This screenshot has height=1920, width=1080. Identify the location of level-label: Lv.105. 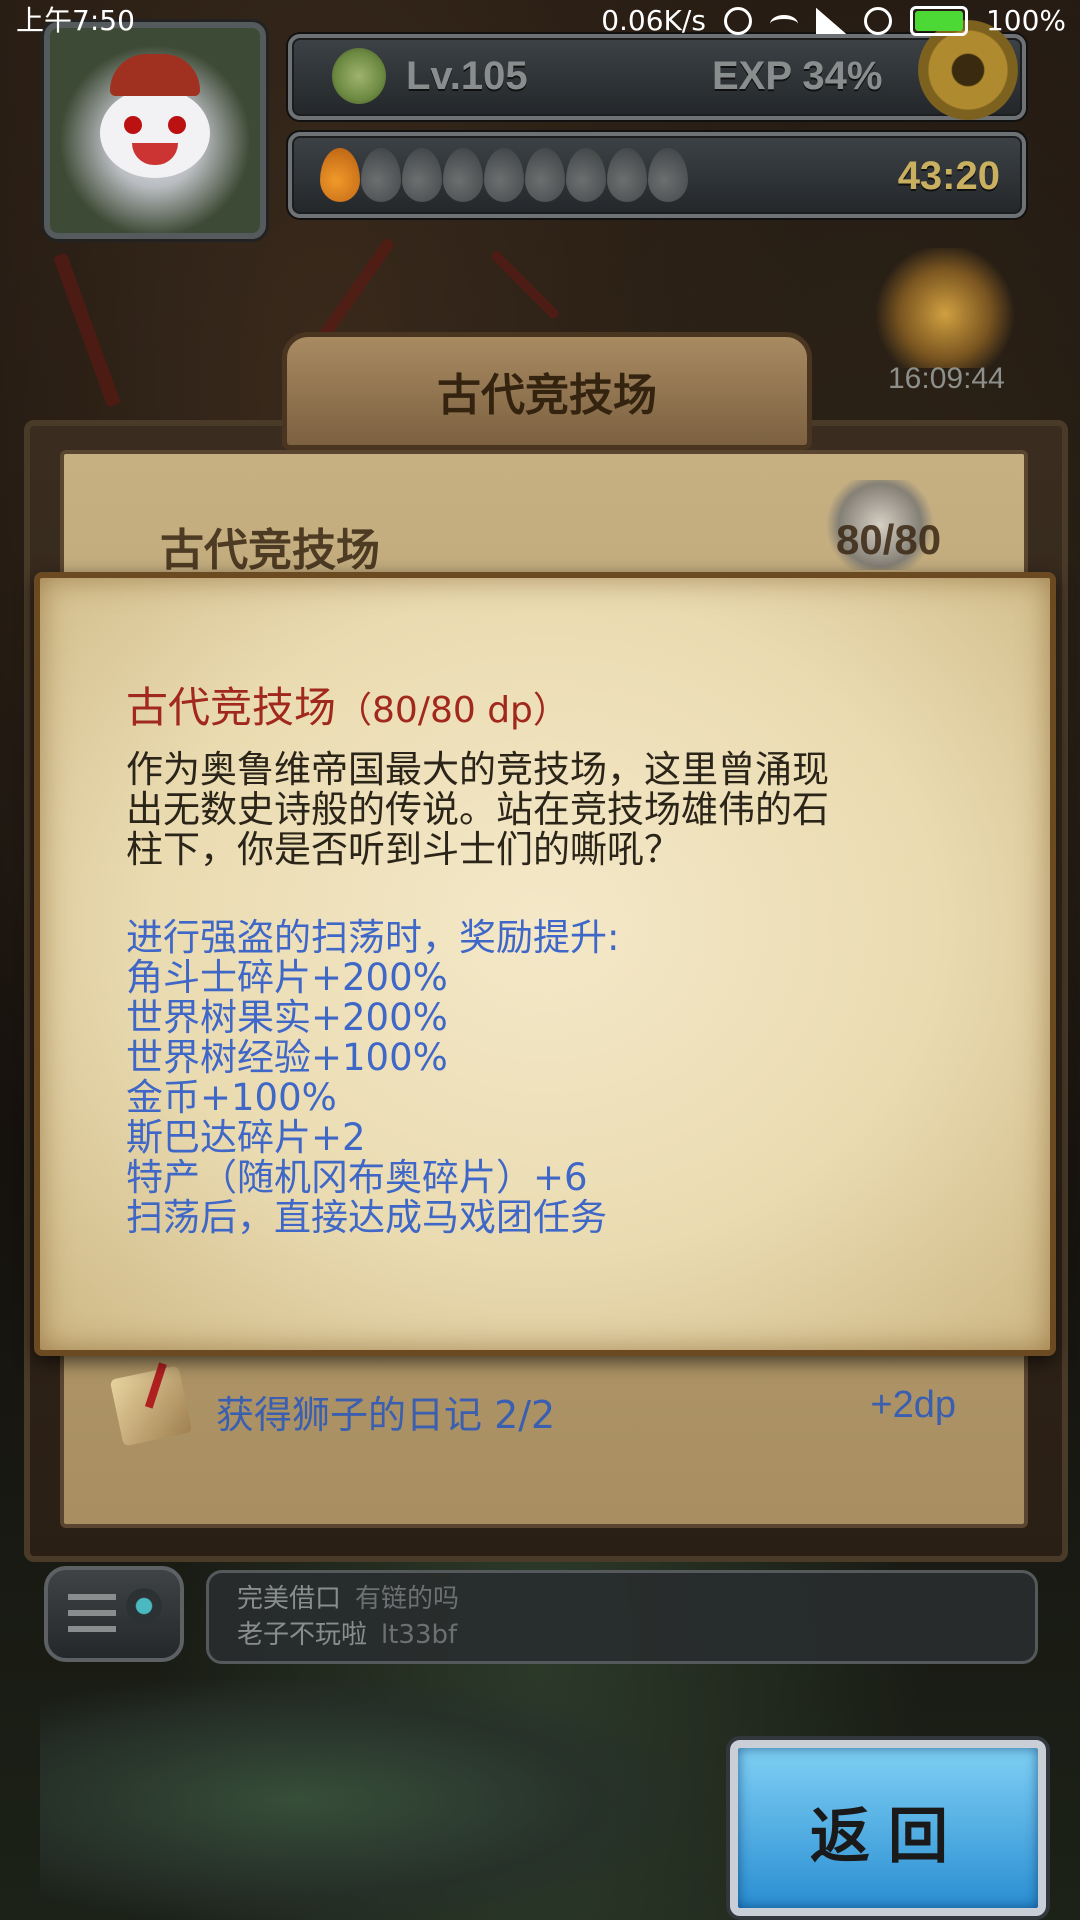
(467, 76).